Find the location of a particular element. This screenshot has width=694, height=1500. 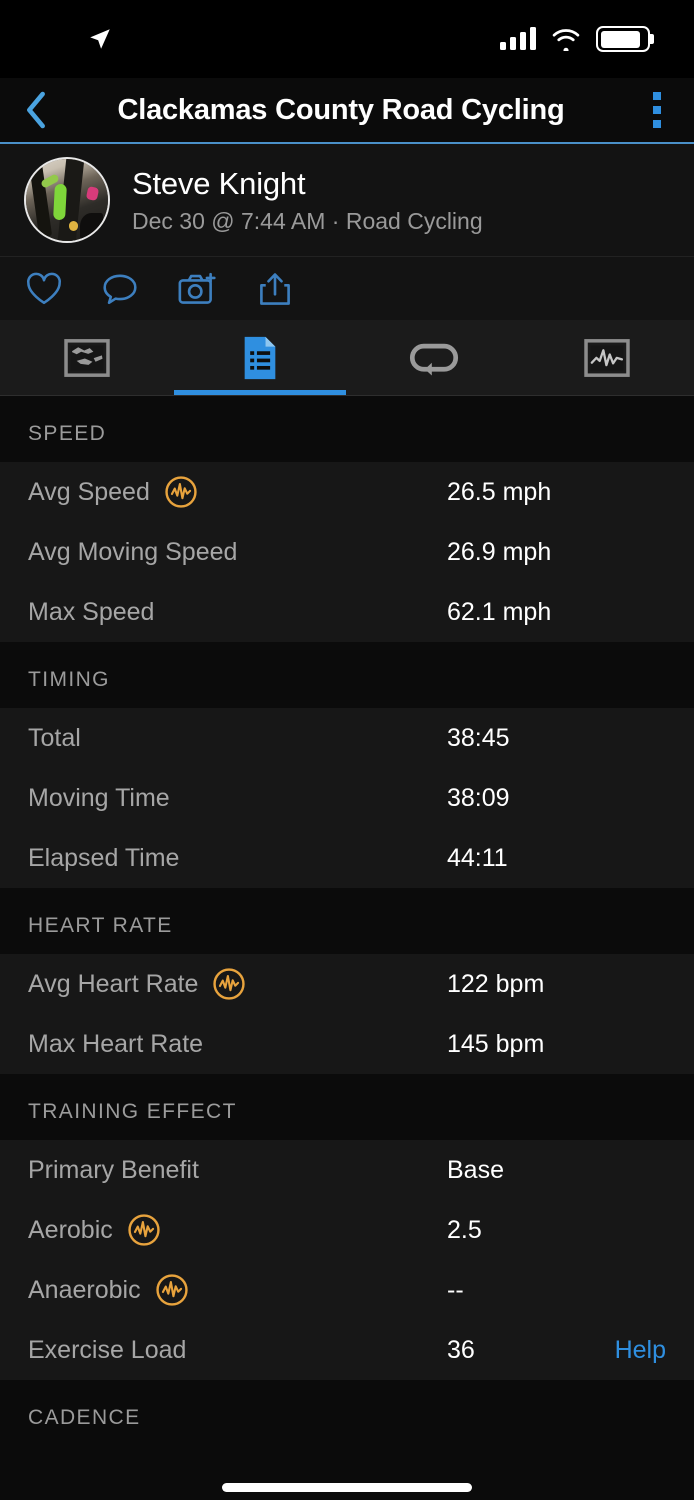

stat-label: Exercise Load is located at coordinates (107, 1349).